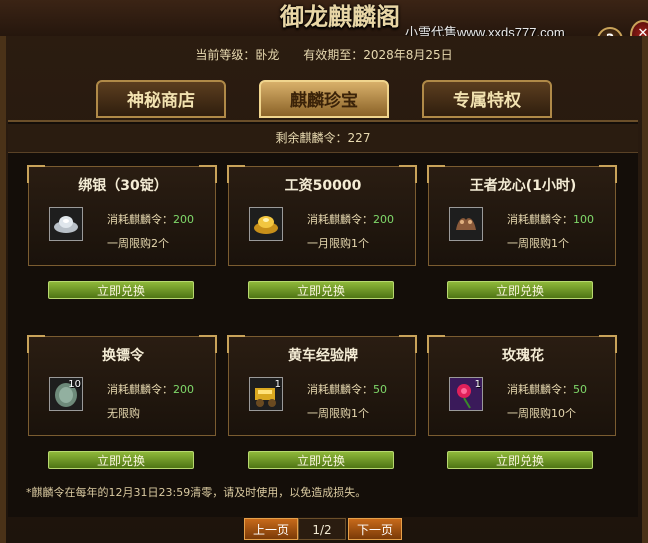 The height and width of the screenshot is (543, 648). I want to click on pagination: 上一页 1/2 下一页, so click(324, 530).